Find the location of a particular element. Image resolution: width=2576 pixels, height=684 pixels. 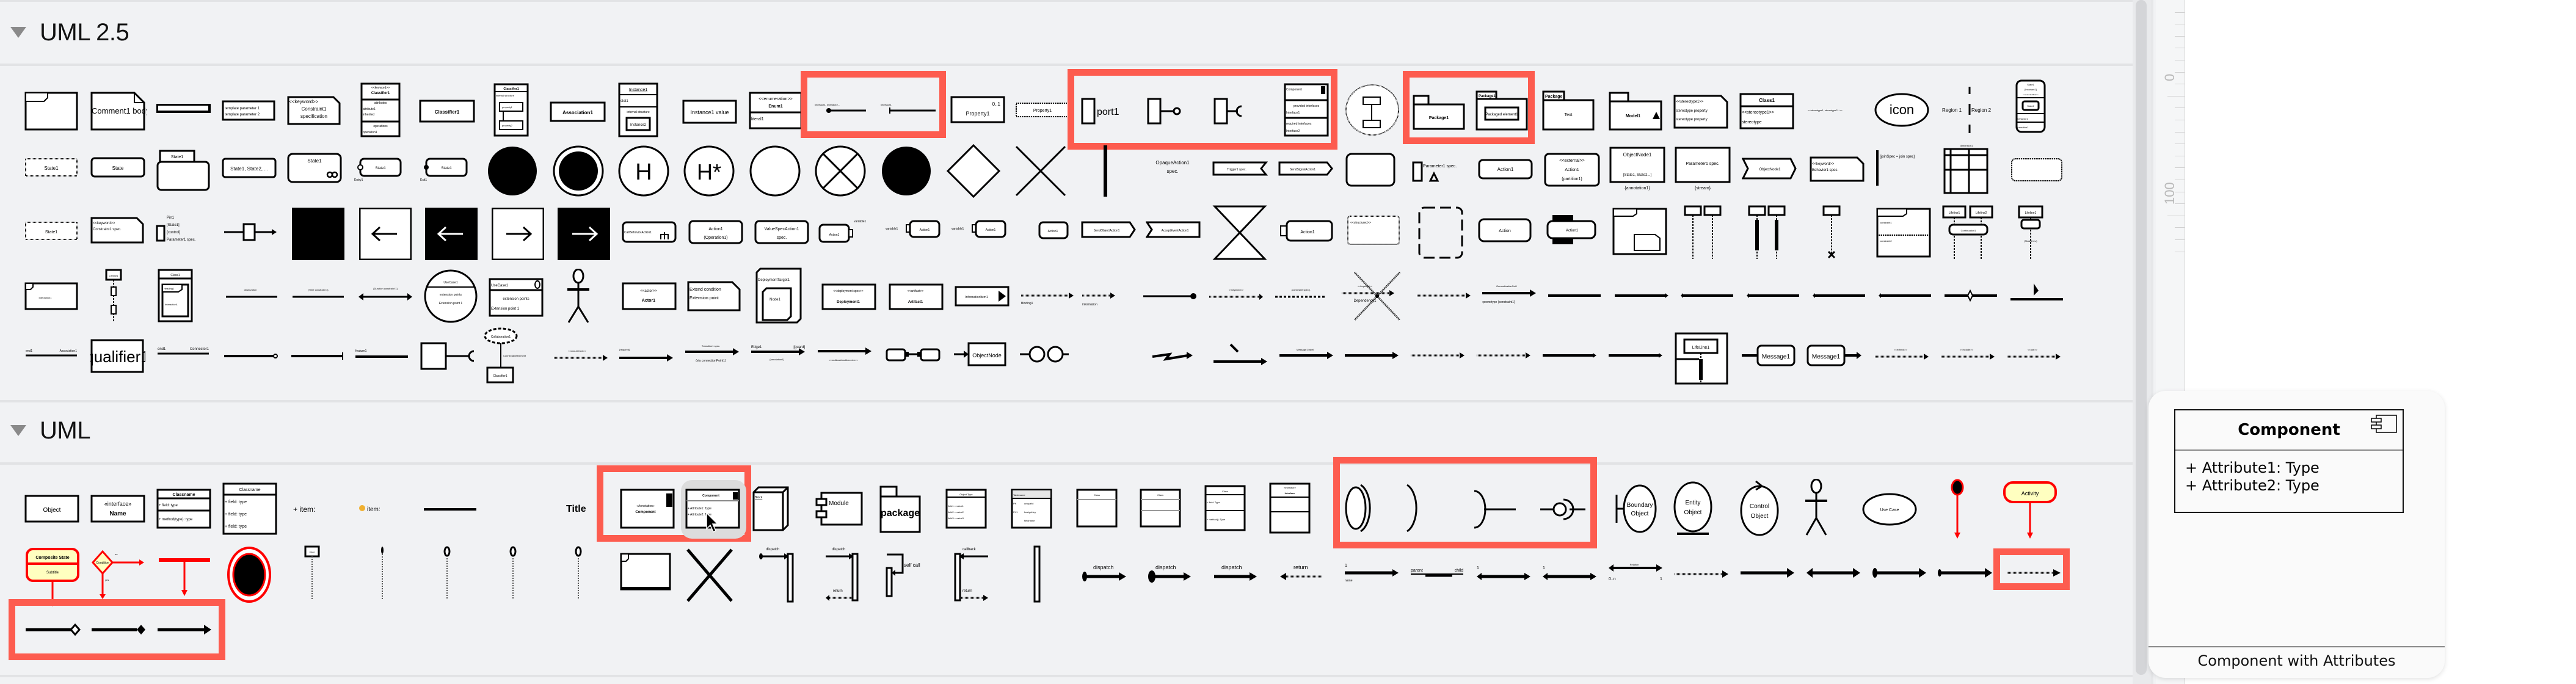

shape-interaction: Interaction1 is located at coordinates (51, 296).